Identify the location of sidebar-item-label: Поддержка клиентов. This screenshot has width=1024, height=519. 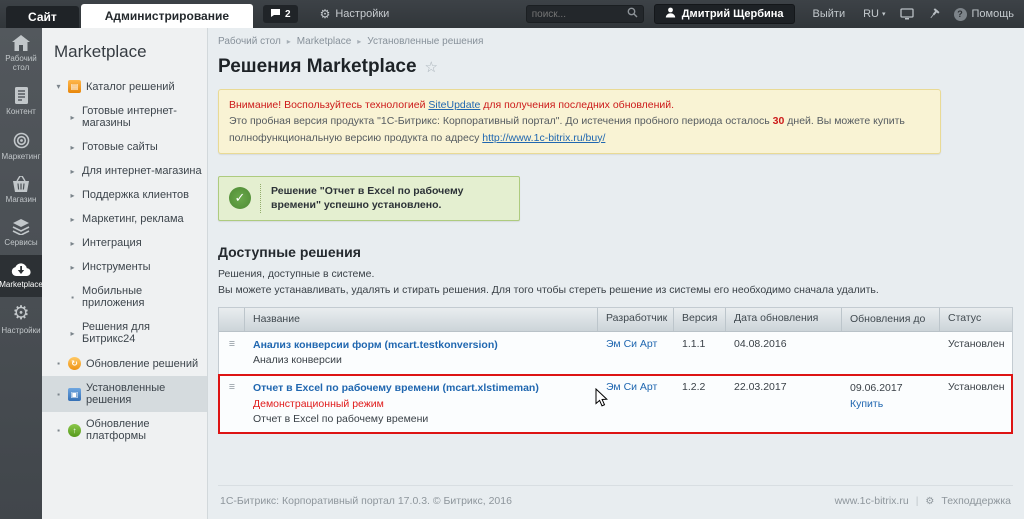
(136, 195).